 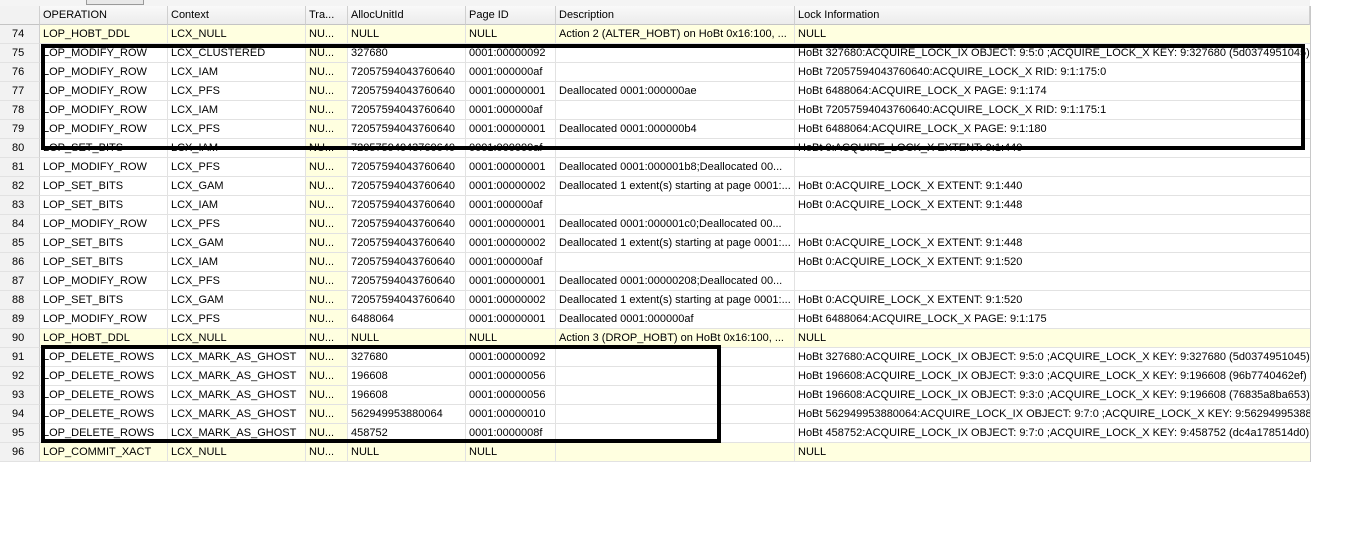 What do you see at coordinates (104, 338) in the screenshot?
I see `cell-operation: LOP_HOBT_DDL` at bounding box center [104, 338].